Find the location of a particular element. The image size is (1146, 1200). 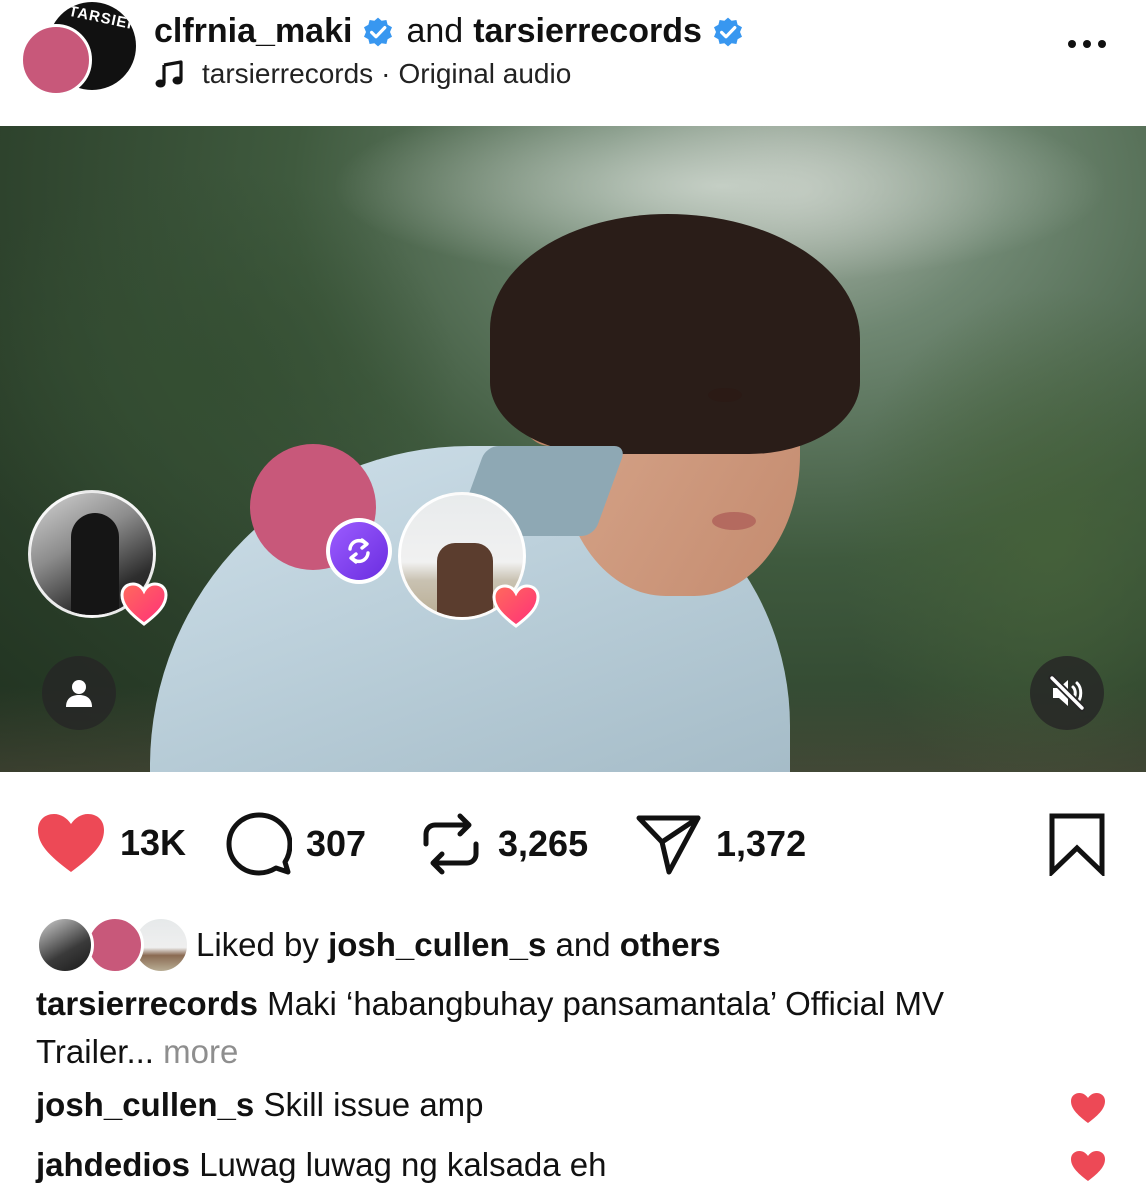

music-note-icon is located at coordinates (169, 74).